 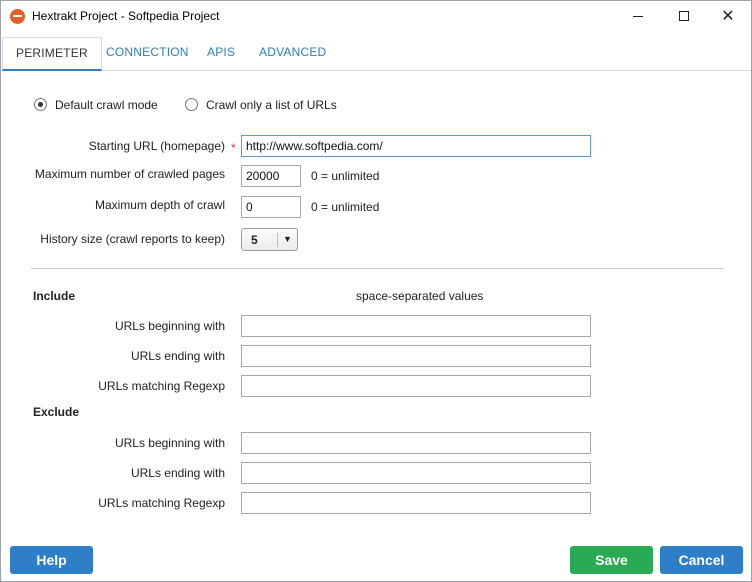 I want to click on minimize-button, so click(x=638, y=16).